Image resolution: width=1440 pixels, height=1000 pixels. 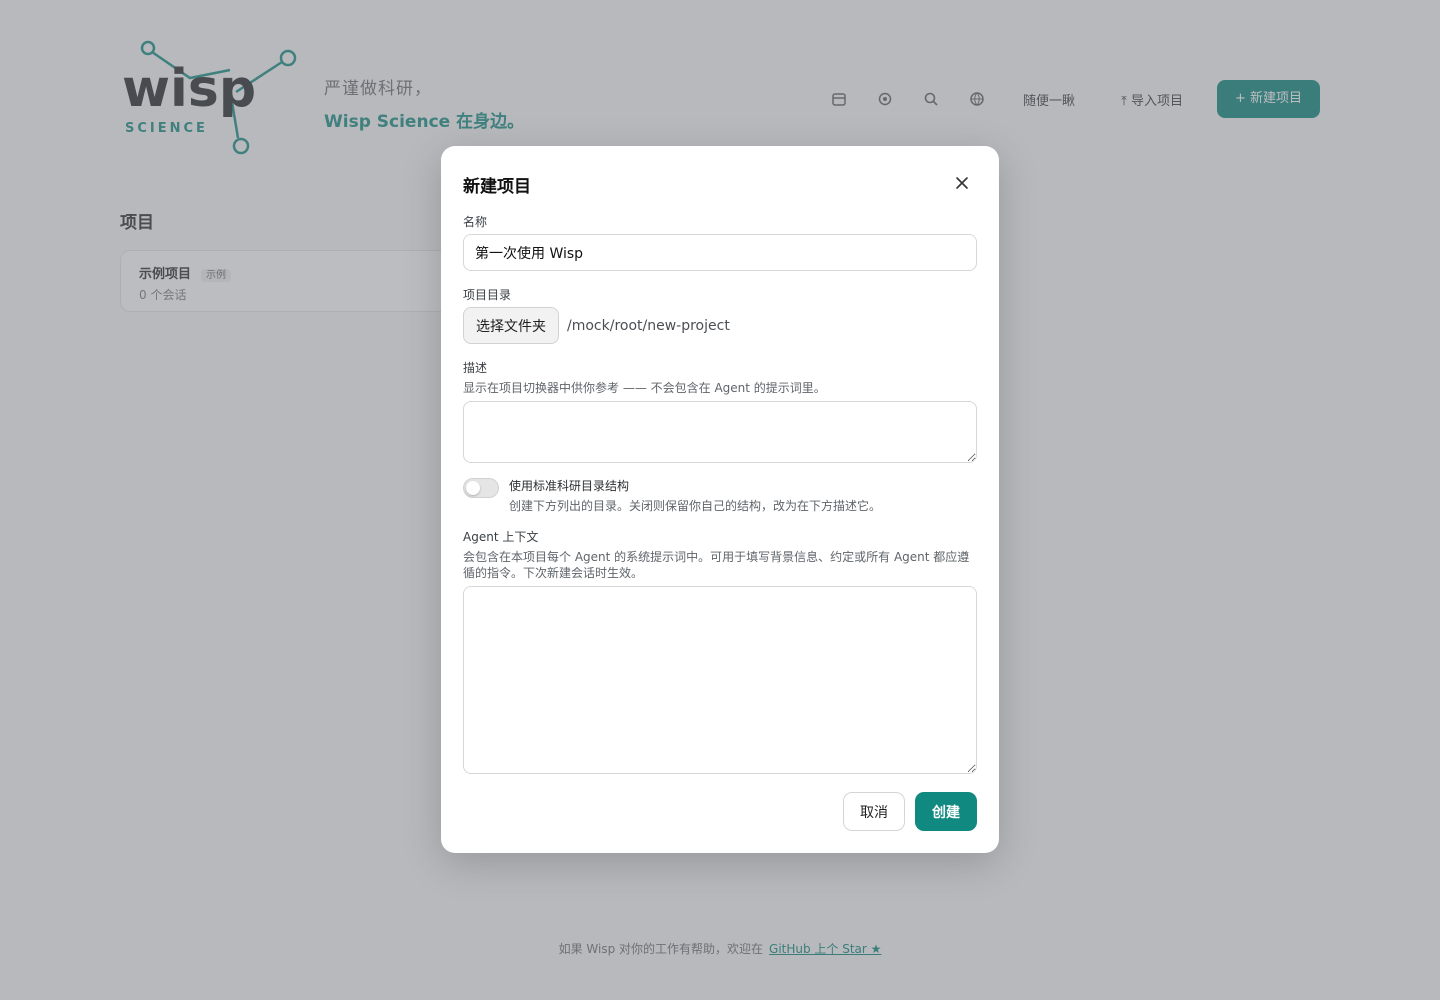 What do you see at coordinates (946, 811) in the screenshot?
I see `create-button: 创建` at bounding box center [946, 811].